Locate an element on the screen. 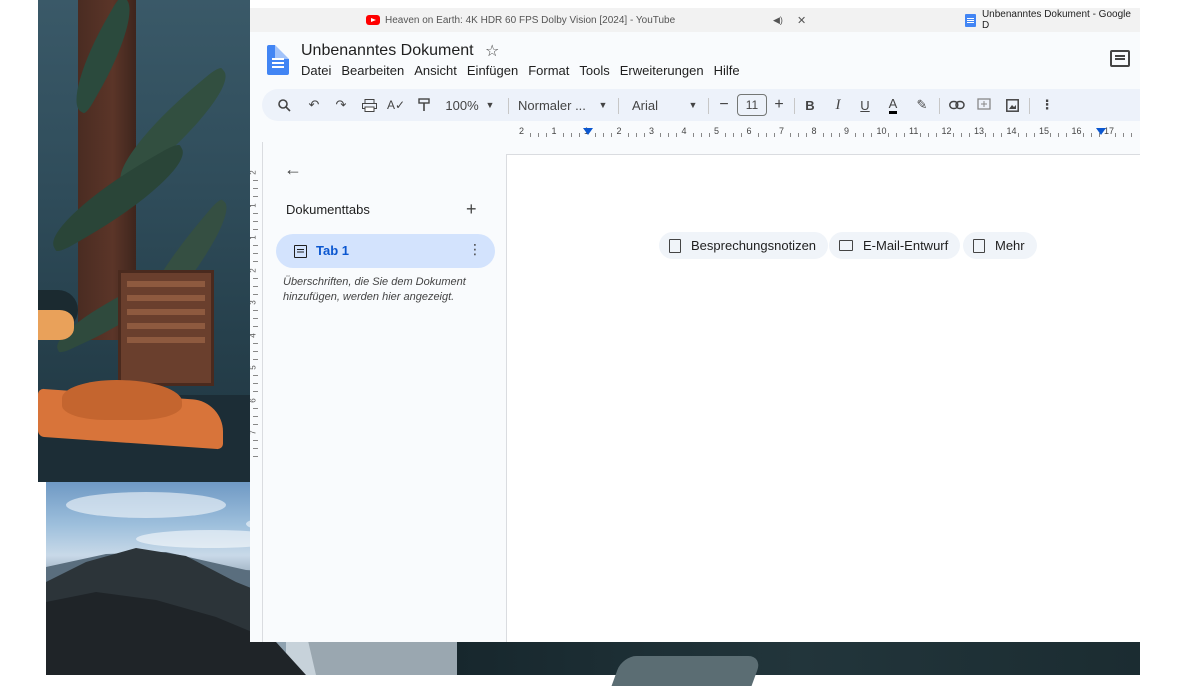  print-icon is located at coordinates (369, 105).